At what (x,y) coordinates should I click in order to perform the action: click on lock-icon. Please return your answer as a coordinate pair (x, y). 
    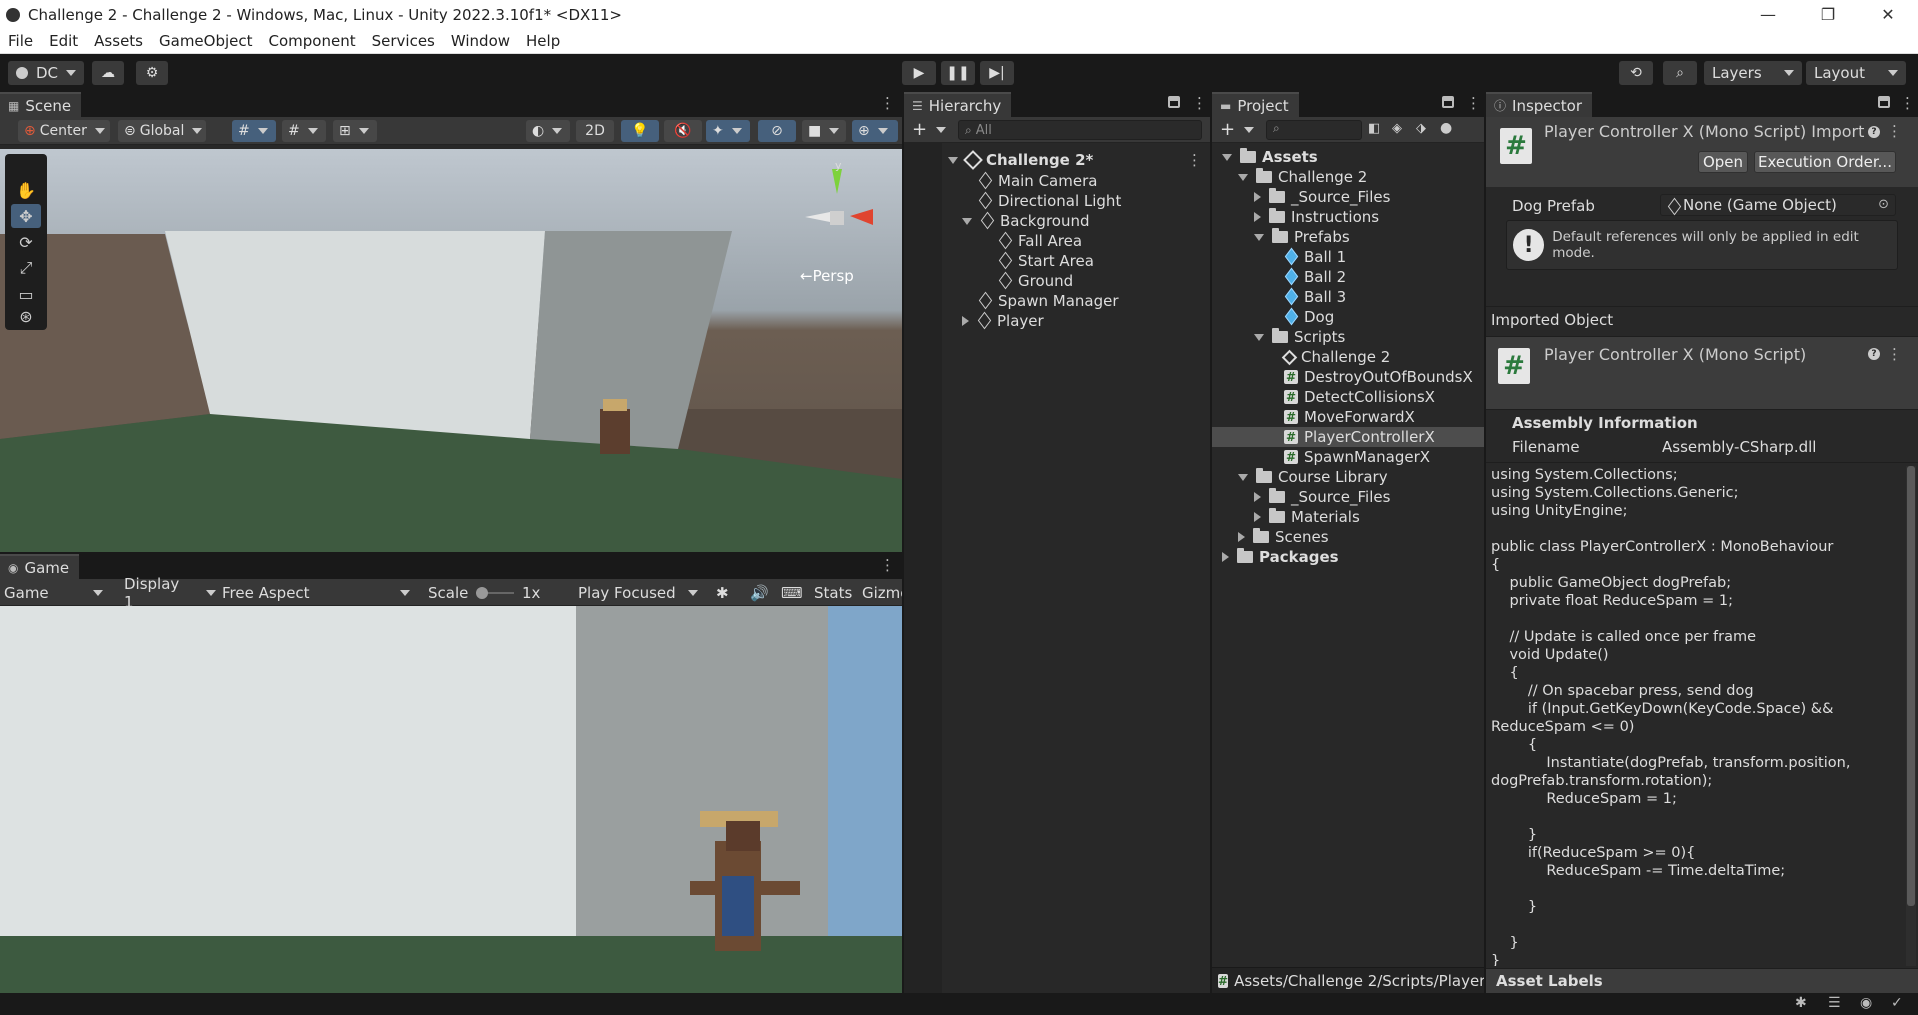
    Looking at the image, I should click on (1174, 102).